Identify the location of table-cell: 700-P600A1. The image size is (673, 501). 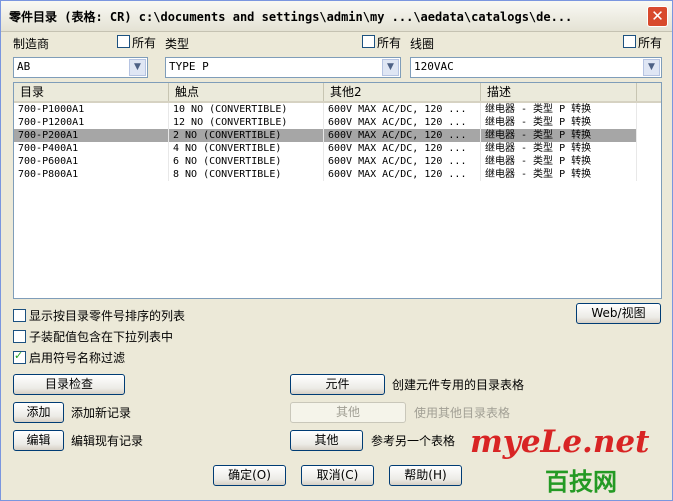
(91, 161).